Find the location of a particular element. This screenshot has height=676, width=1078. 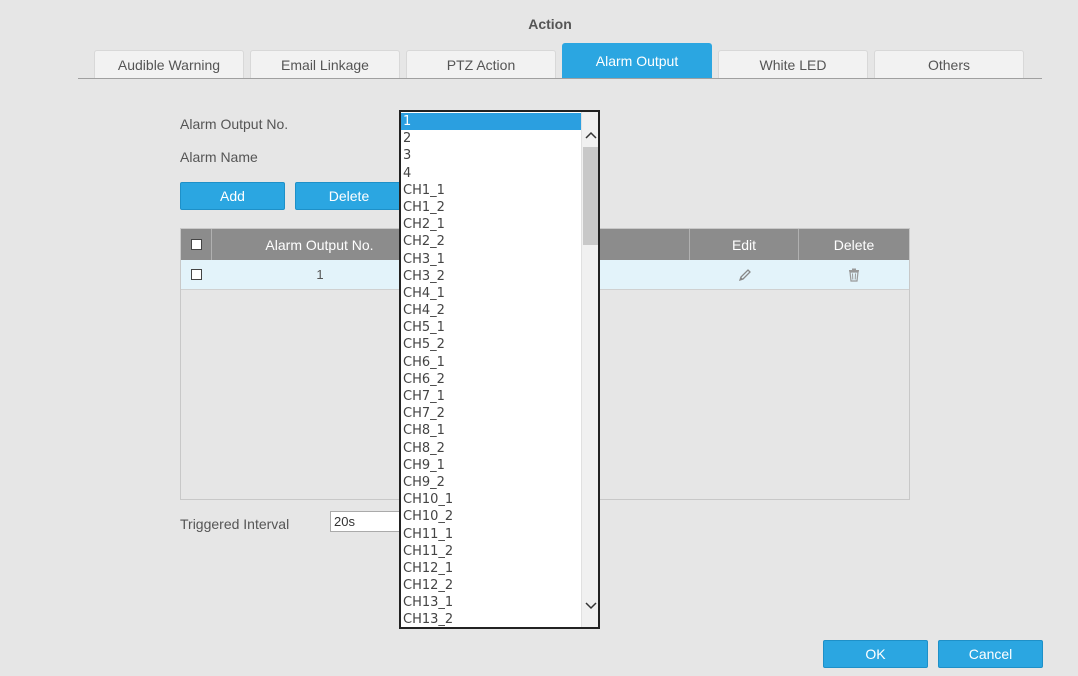

pencil-icon is located at coordinates (745, 275).